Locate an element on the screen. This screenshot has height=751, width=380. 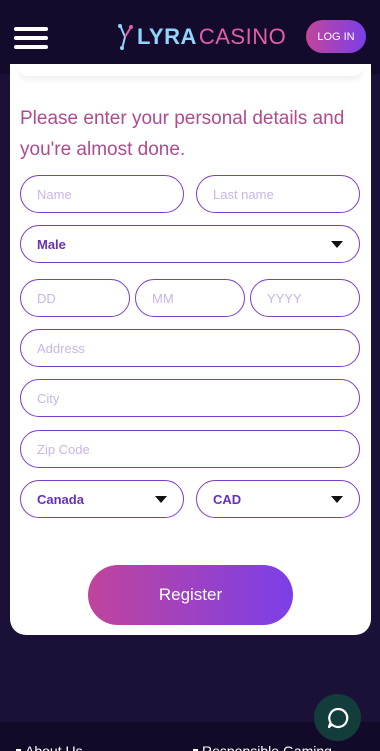
zip-code-input is located at coordinates (190, 449).